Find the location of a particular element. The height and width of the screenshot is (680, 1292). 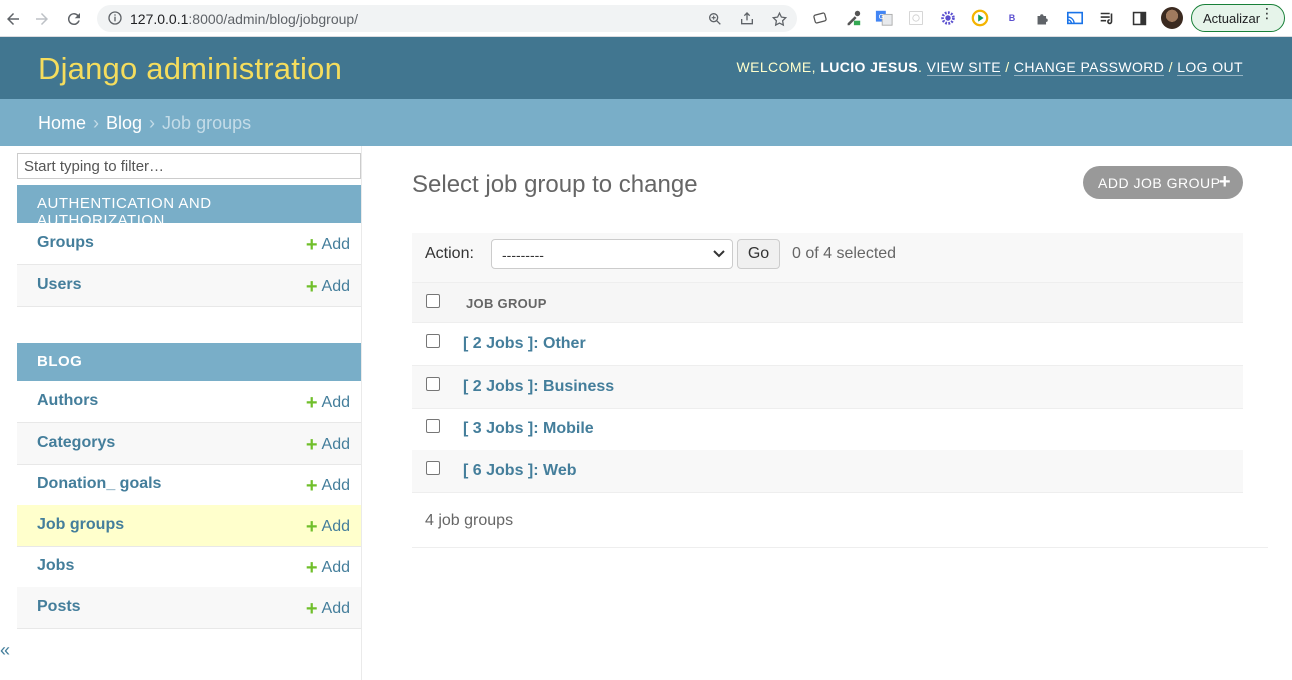

url-host: 127.0.0.1 is located at coordinates (159, 19).